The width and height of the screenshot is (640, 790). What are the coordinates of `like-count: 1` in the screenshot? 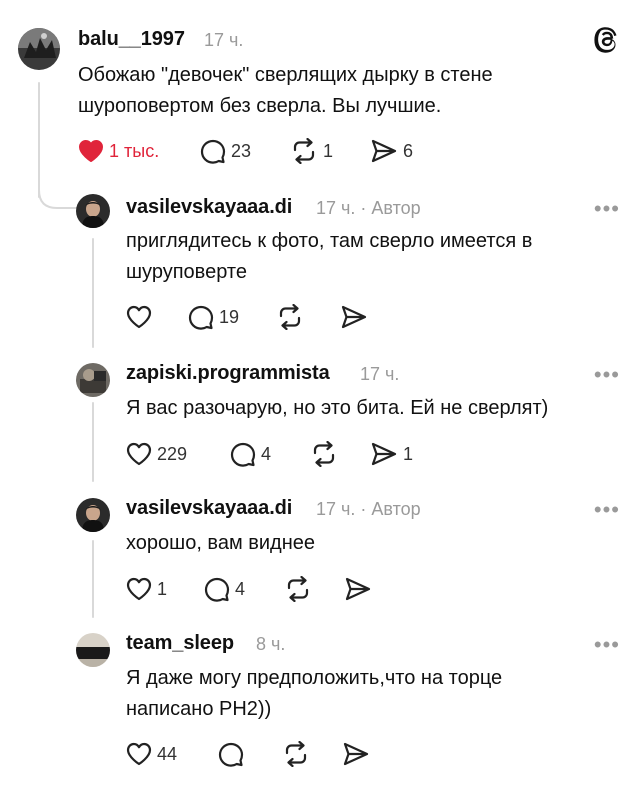 It's located at (162, 588).